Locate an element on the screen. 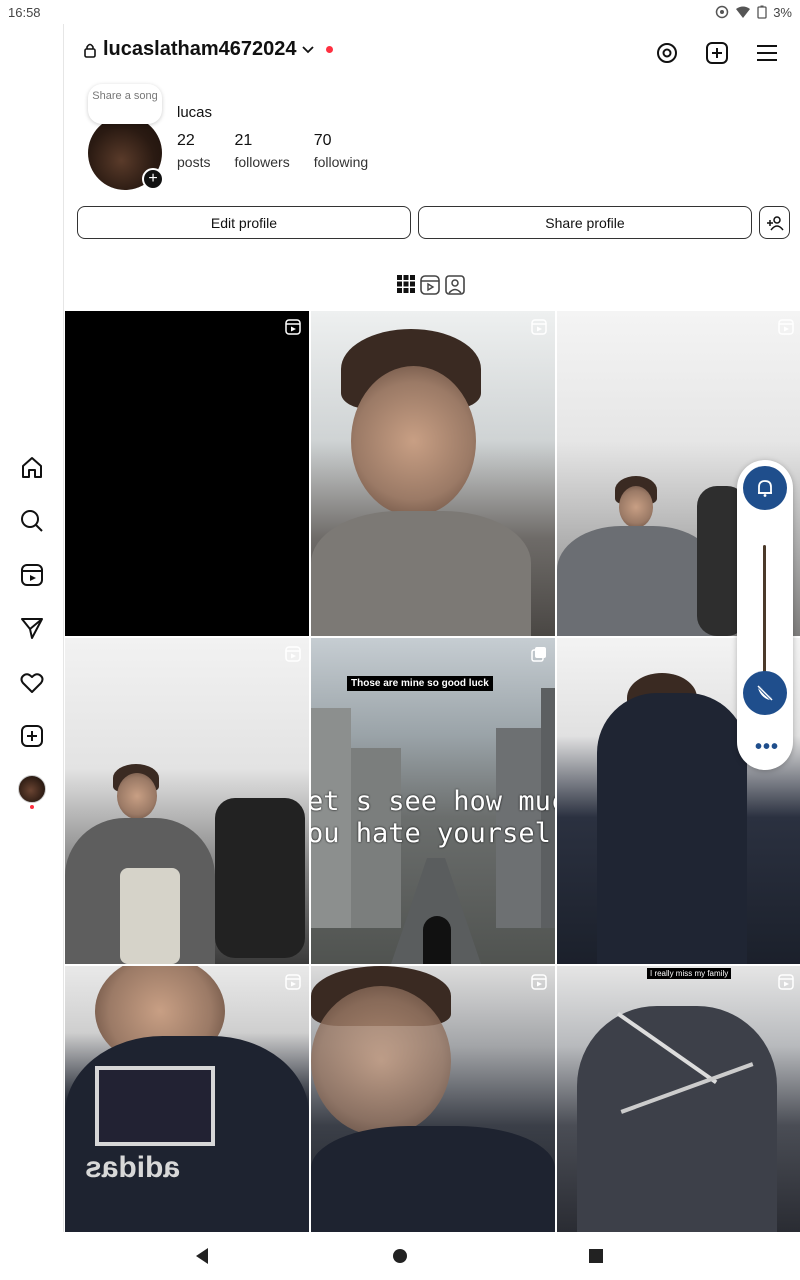 The image size is (800, 1280). followers-count: 21 is located at coordinates (243, 140).